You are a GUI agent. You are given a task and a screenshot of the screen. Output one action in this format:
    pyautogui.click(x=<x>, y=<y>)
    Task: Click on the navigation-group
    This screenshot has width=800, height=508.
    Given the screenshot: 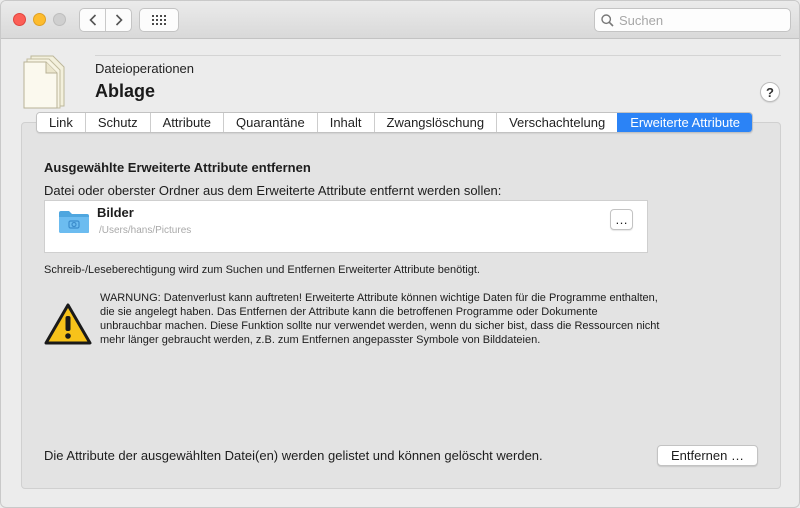 What is the action you would take?
    pyautogui.click(x=105, y=20)
    